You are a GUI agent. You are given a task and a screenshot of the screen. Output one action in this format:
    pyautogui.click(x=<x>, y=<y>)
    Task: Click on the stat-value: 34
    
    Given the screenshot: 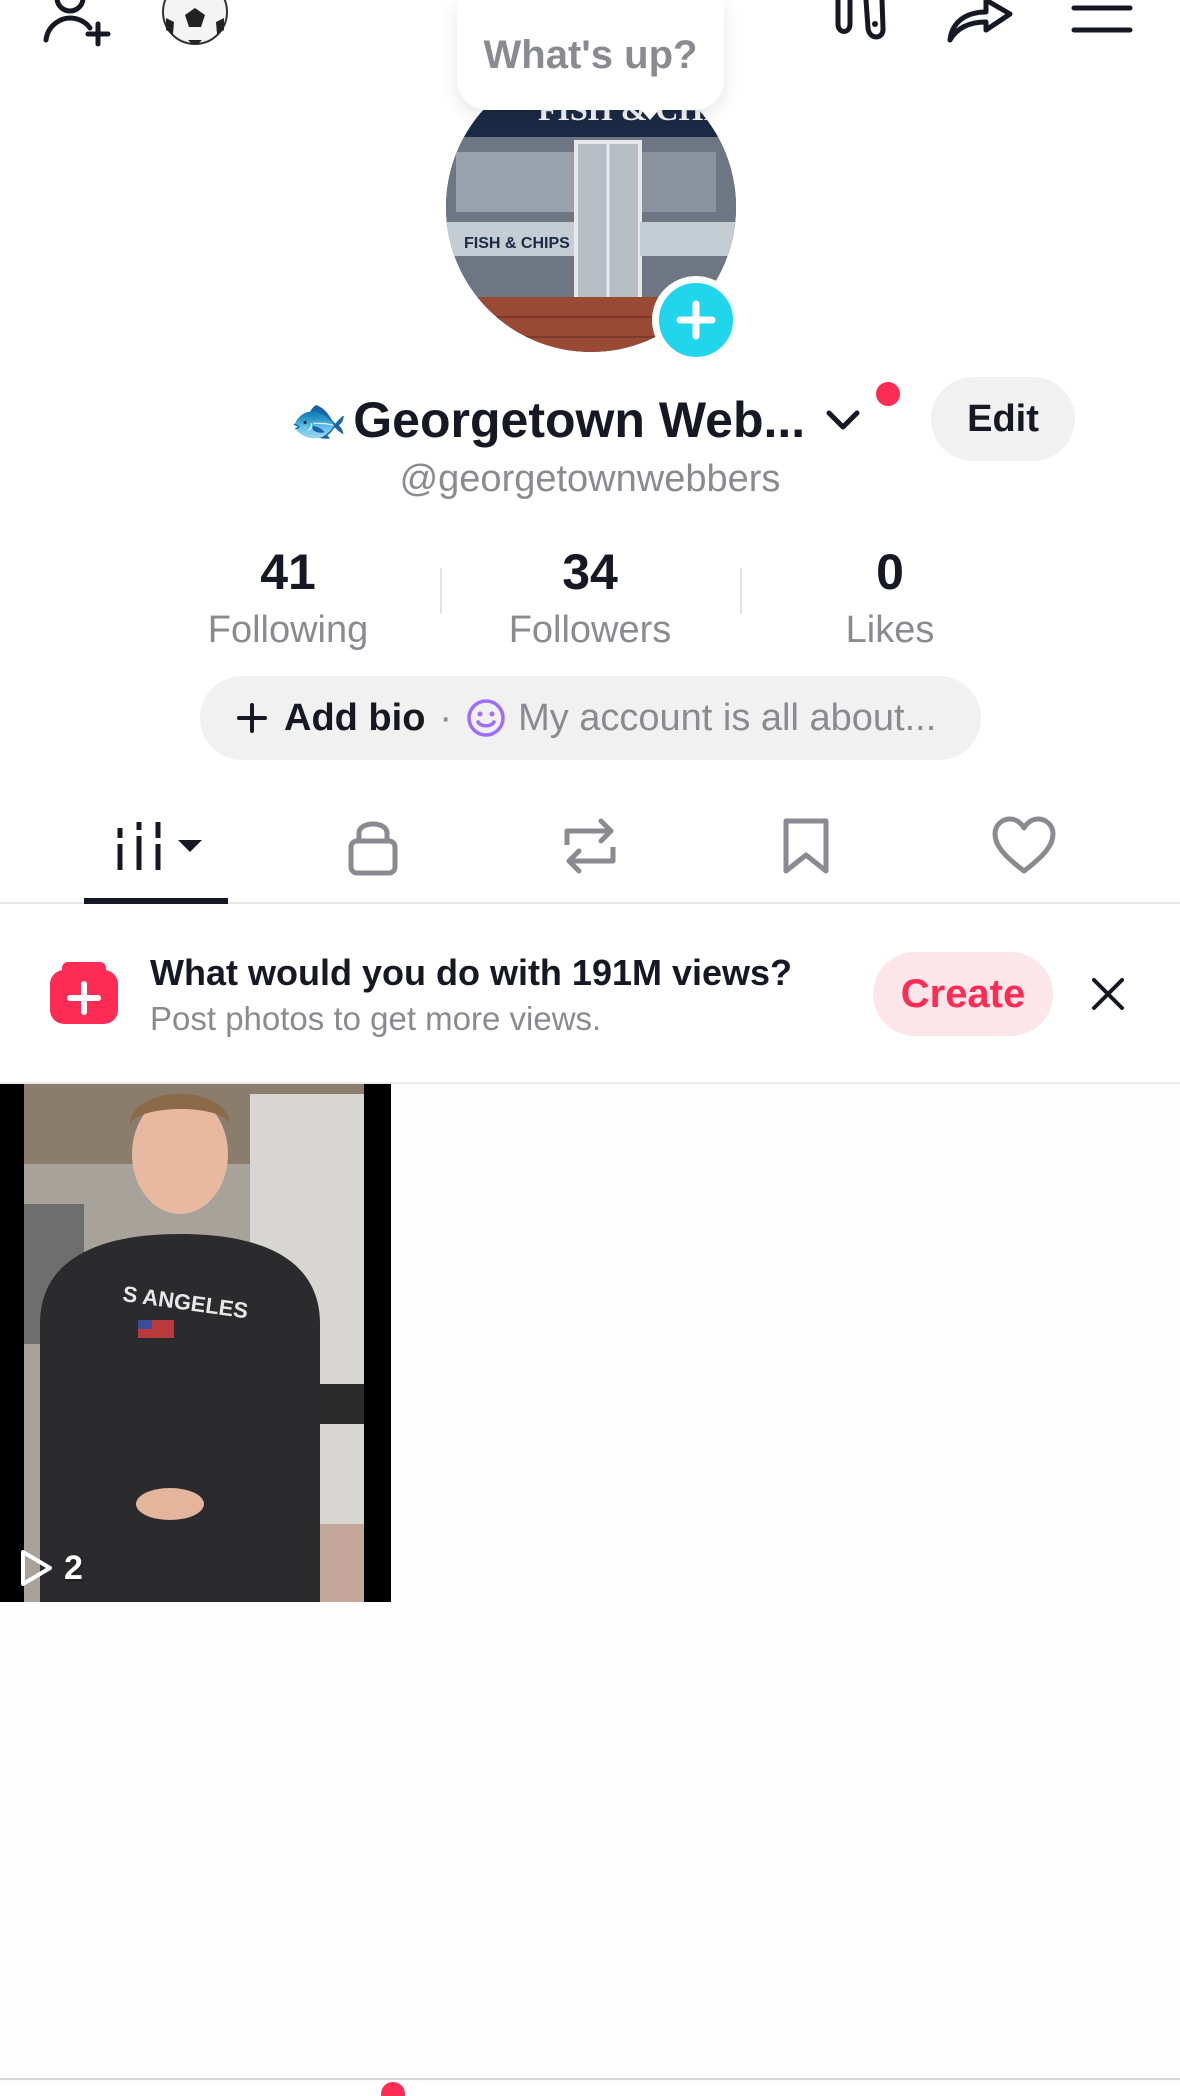 What is the action you would take?
    pyautogui.click(x=590, y=572)
    